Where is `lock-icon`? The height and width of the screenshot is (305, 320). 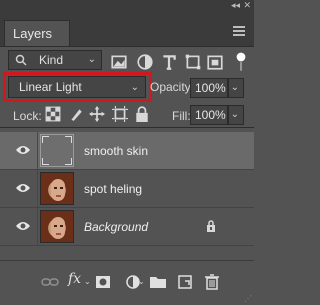
lock-icon is located at coordinates (211, 226).